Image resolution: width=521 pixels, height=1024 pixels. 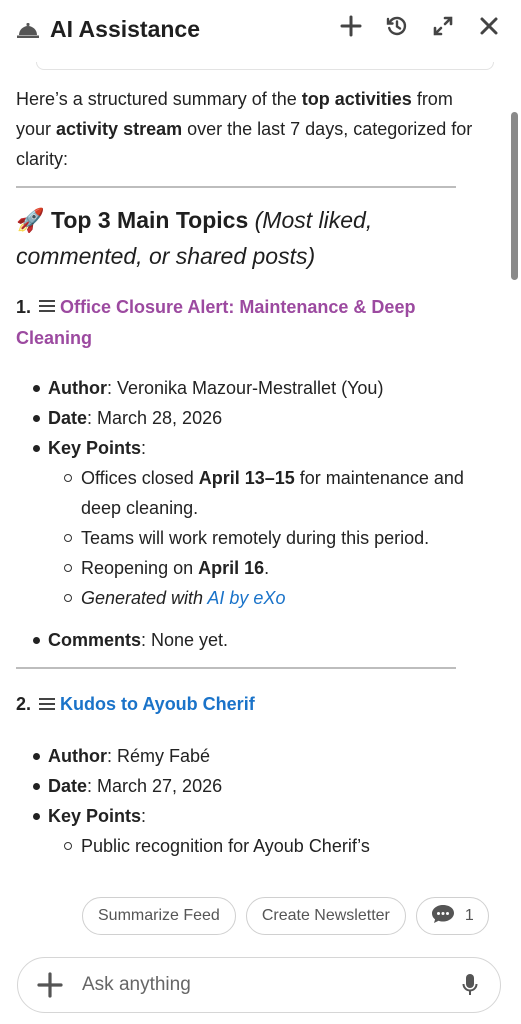 I want to click on key-points-list: Public recognition for Ayoub Cherif’s, so click(x=275, y=846).